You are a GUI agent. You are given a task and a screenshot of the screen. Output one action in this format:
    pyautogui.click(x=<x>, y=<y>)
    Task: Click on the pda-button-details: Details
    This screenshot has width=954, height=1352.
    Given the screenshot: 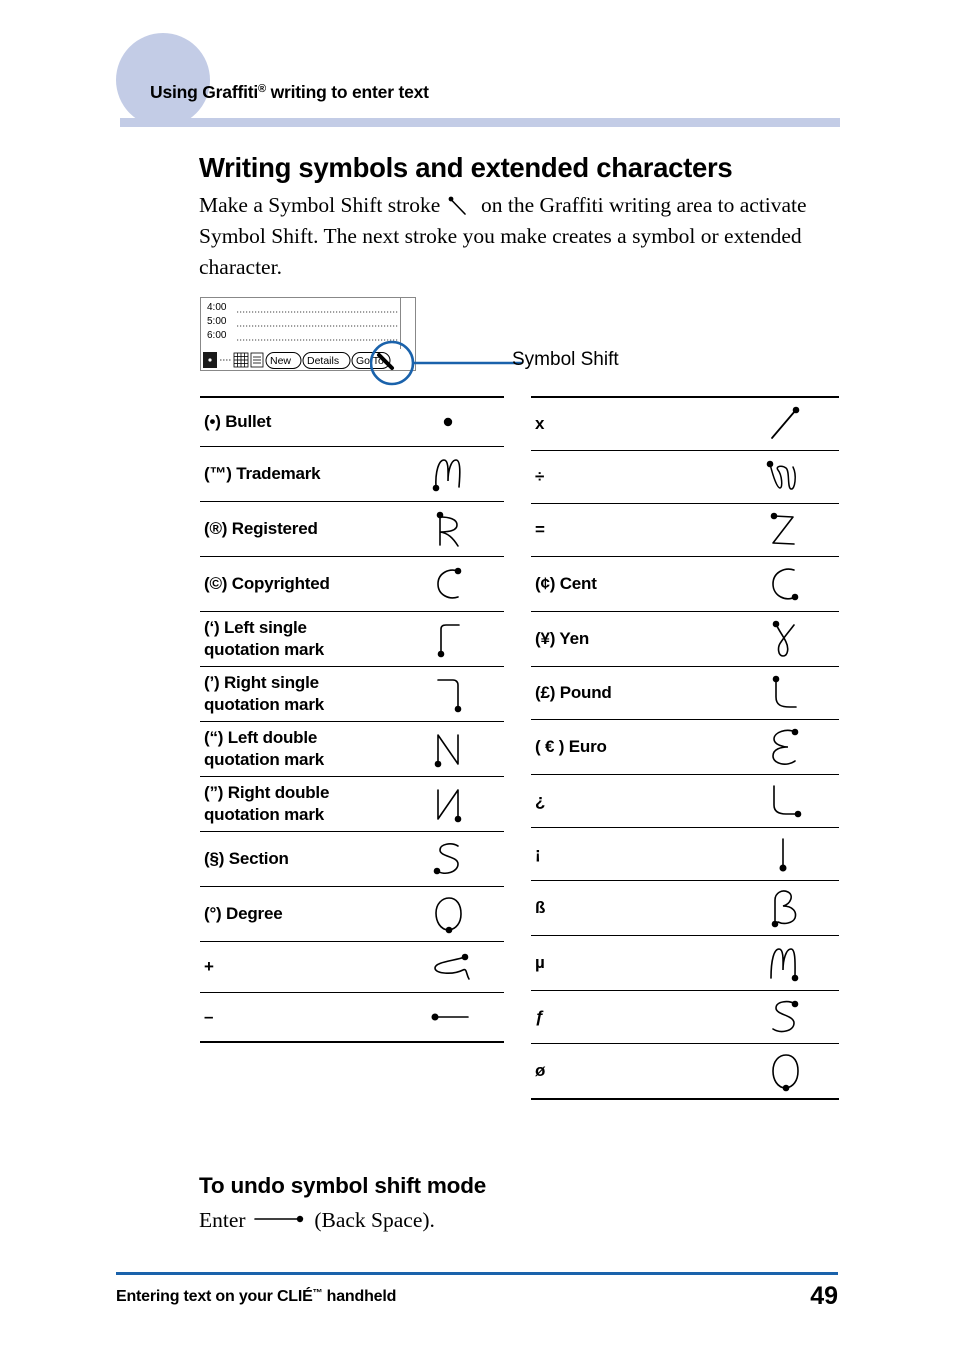 What is the action you would take?
    pyautogui.click(x=323, y=361)
    